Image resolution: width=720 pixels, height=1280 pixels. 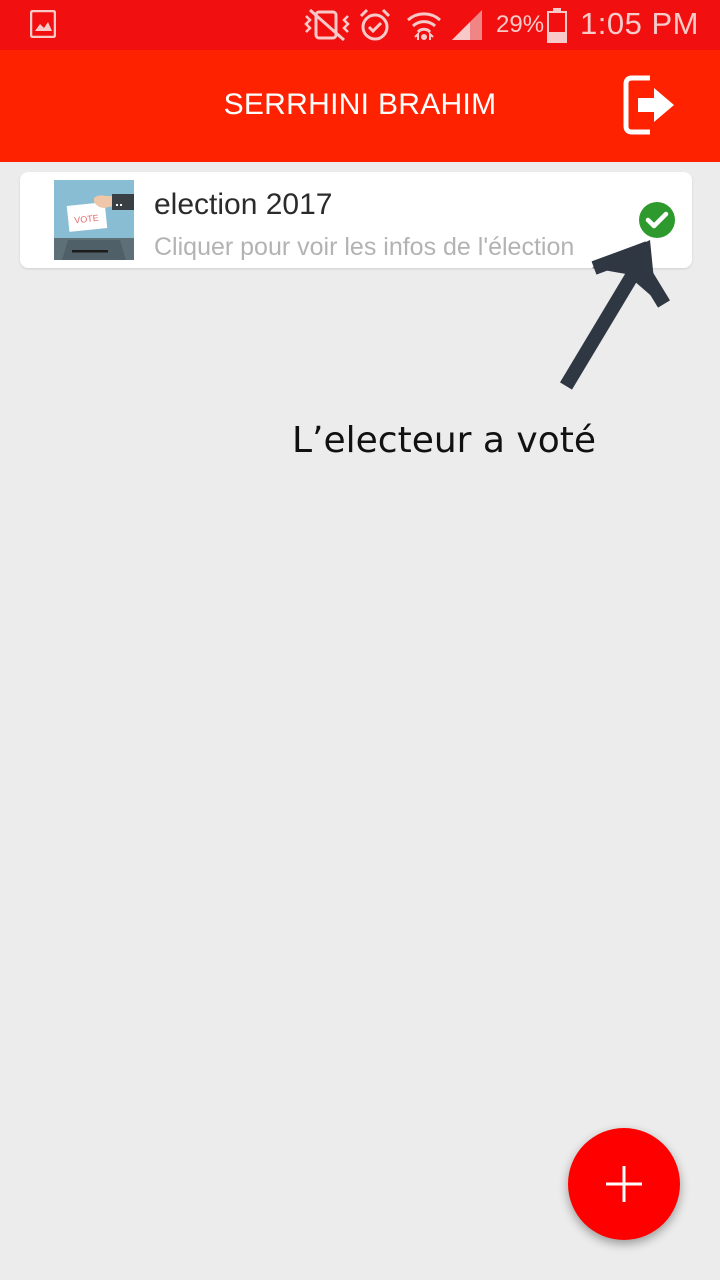 I want to click on battery-icon, so click(x=557, y=25).